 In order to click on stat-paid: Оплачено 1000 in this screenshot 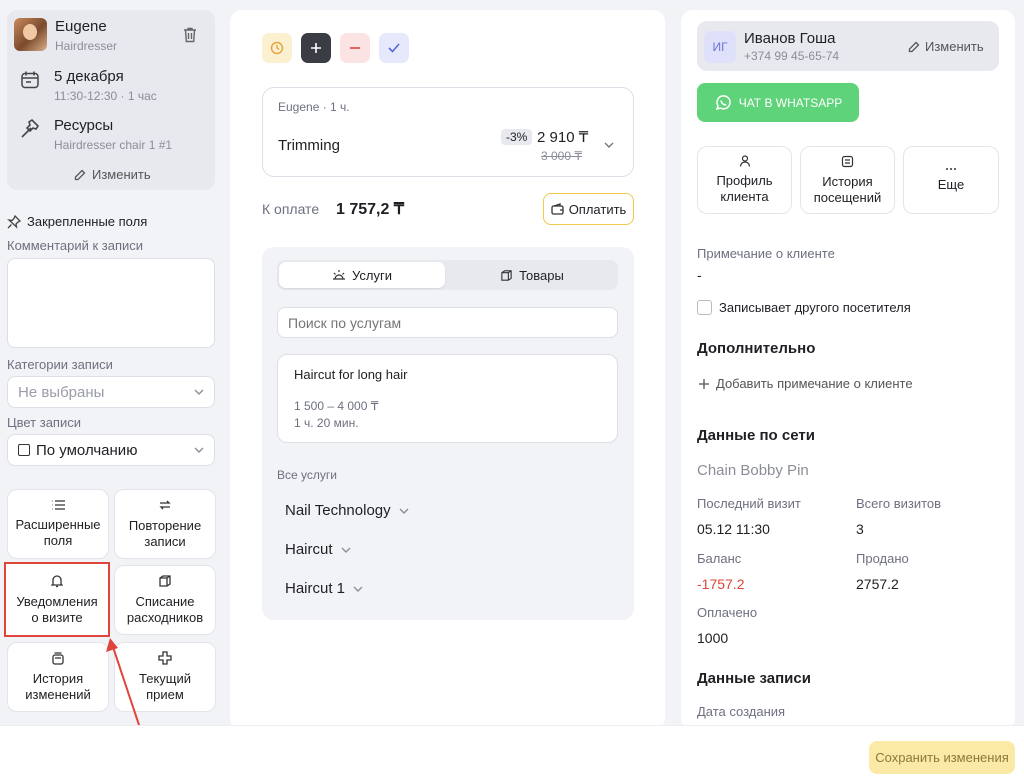, I will do `click(727, 625)`.